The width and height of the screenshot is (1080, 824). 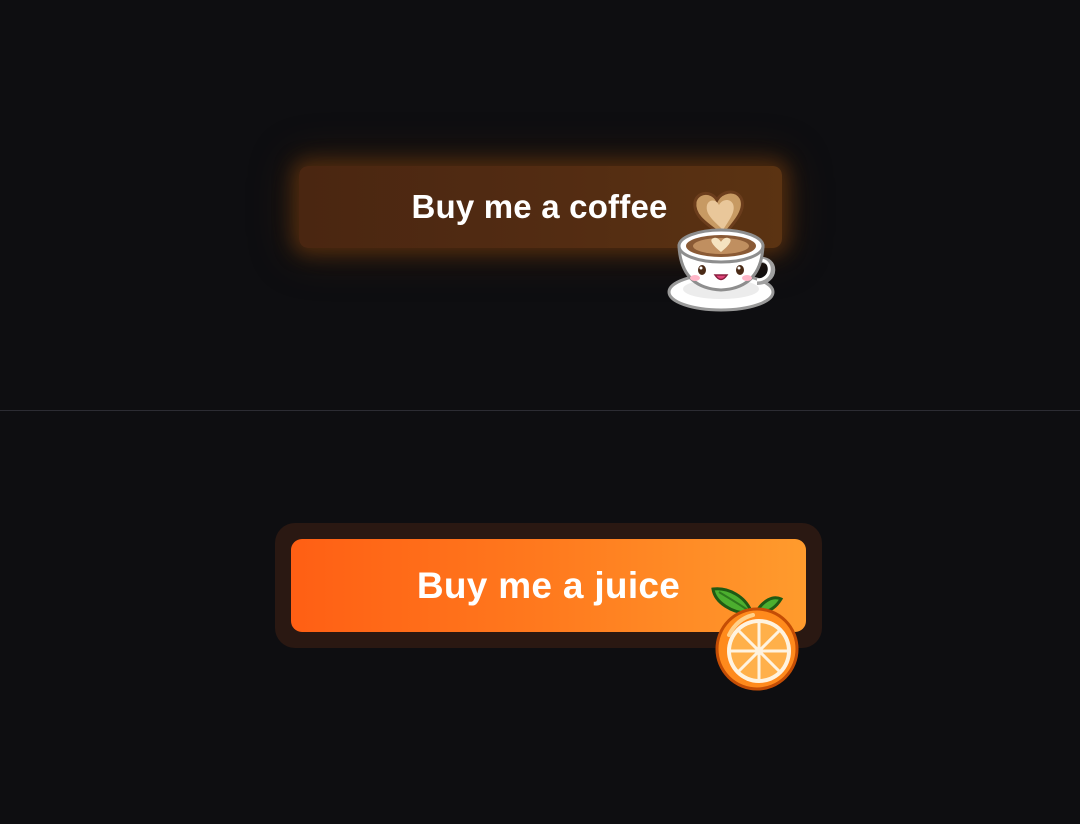 What do you see at coordinates (548, 585) in the screenshot?
I see `buy-juice-label: Buy me a juice` at bounding box center [548, 585].